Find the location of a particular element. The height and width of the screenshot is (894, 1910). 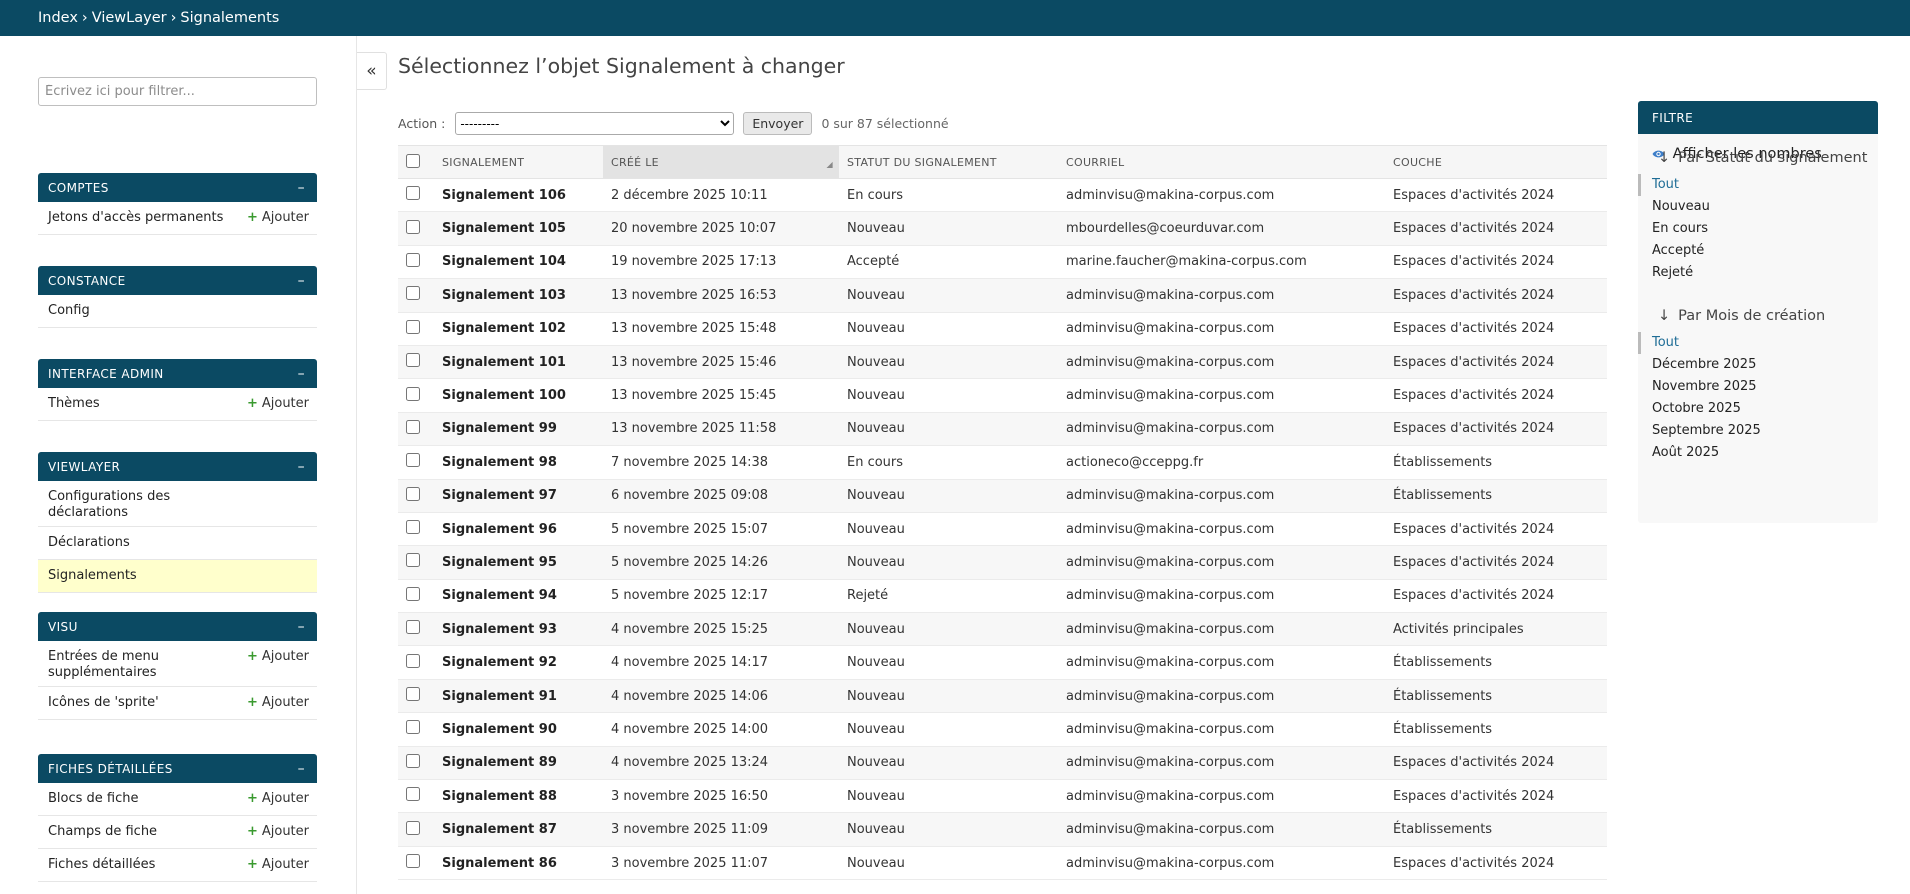

sidebar-item-label: Fiches détaillées is located at coordinates (101, 865).